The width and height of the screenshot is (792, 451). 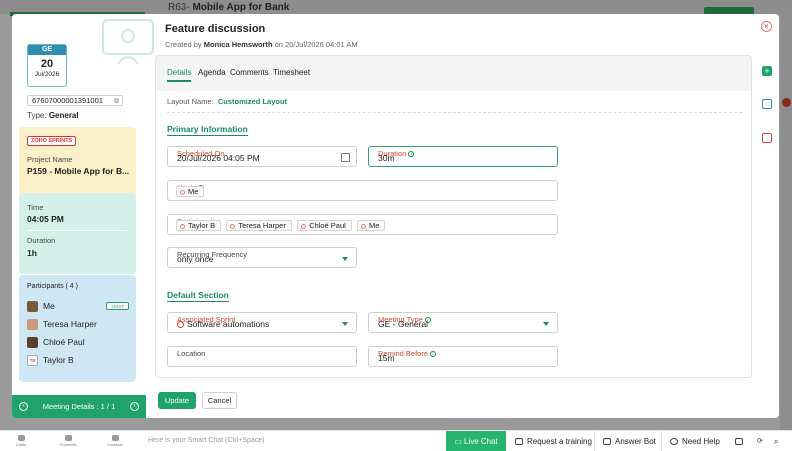 I want to click on help-icon, so click(x=674, y=442).